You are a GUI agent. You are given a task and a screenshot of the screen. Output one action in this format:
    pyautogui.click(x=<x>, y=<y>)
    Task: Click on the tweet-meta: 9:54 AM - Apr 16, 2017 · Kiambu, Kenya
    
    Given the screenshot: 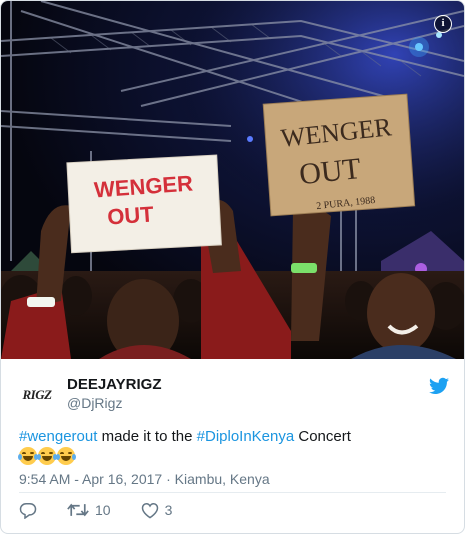 What is the action you would take?
    pyautogui.click(x=144, y=479)
    